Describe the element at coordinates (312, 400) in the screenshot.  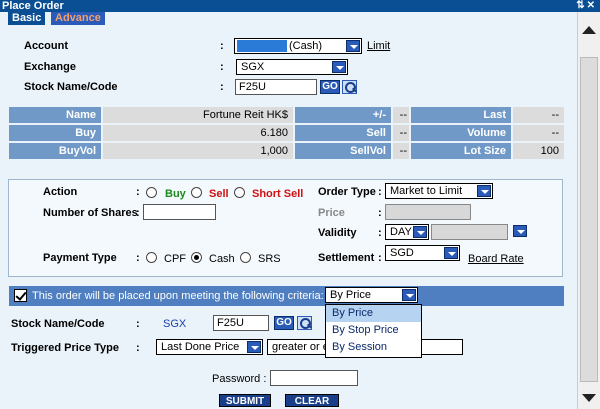
I see `clear-button: CLEAR` at that location.